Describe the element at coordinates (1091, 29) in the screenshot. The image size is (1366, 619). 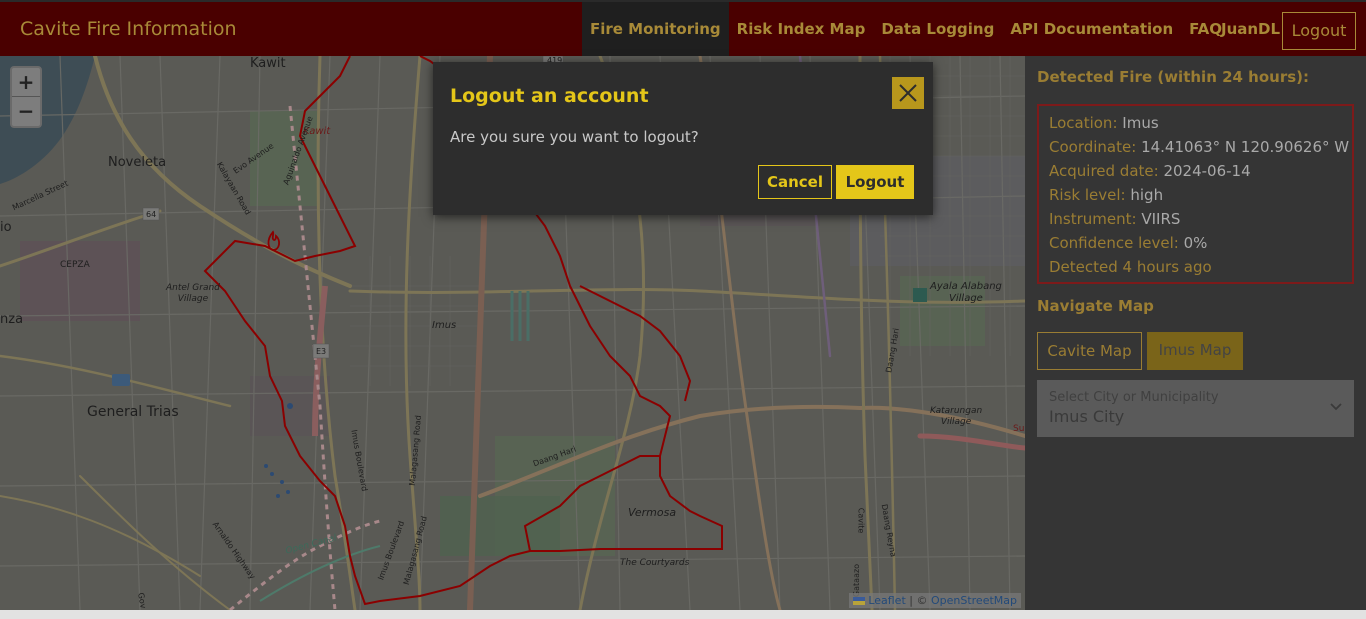
I see `nav-api-documentation: API Documentation` at that location.